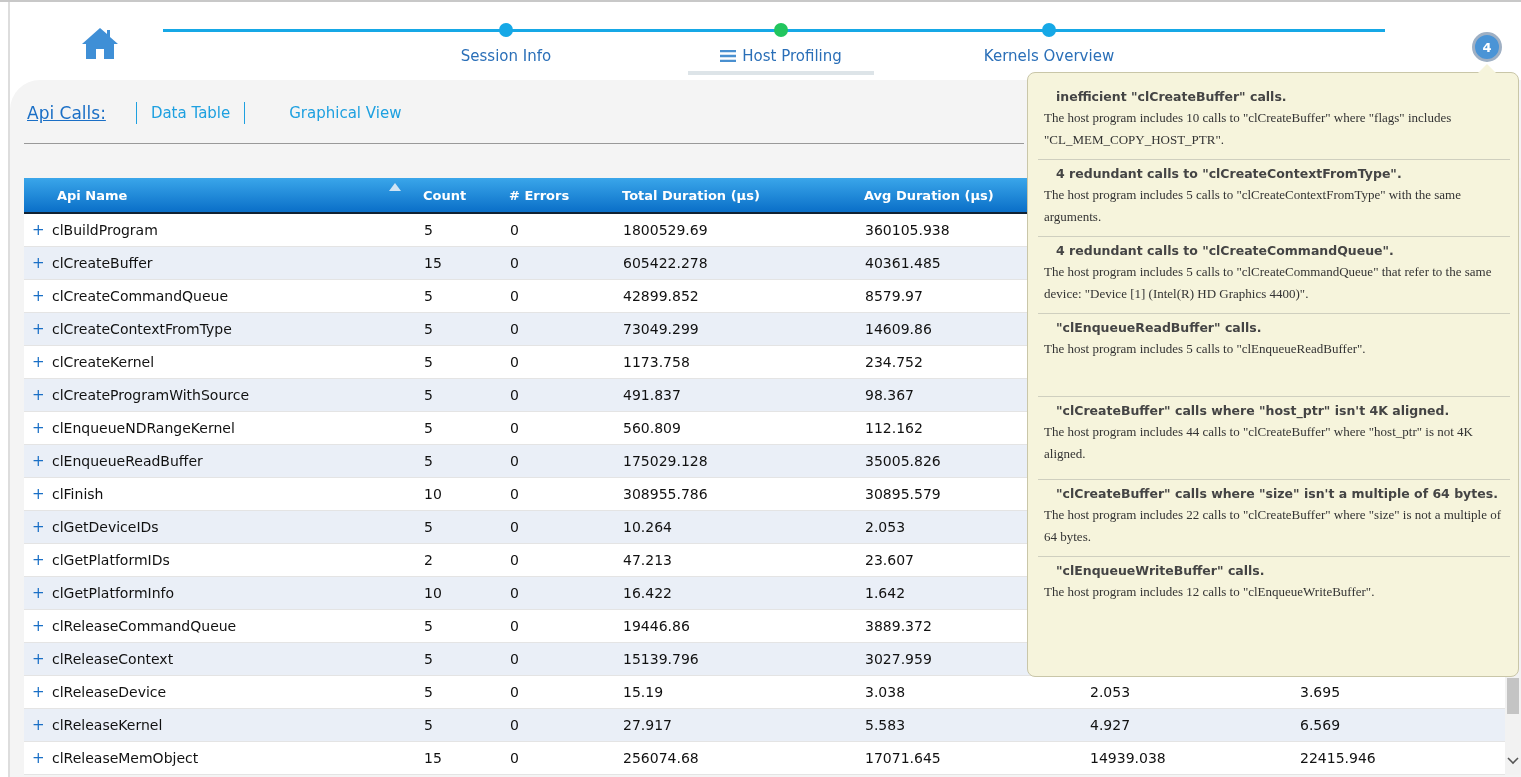 The width and height of the screenshot is (1521, 777). What do you see at coordinates (656, 362) in the screenshot?
I see `table-cell: 1173.758` at bounding box center [656, 362].